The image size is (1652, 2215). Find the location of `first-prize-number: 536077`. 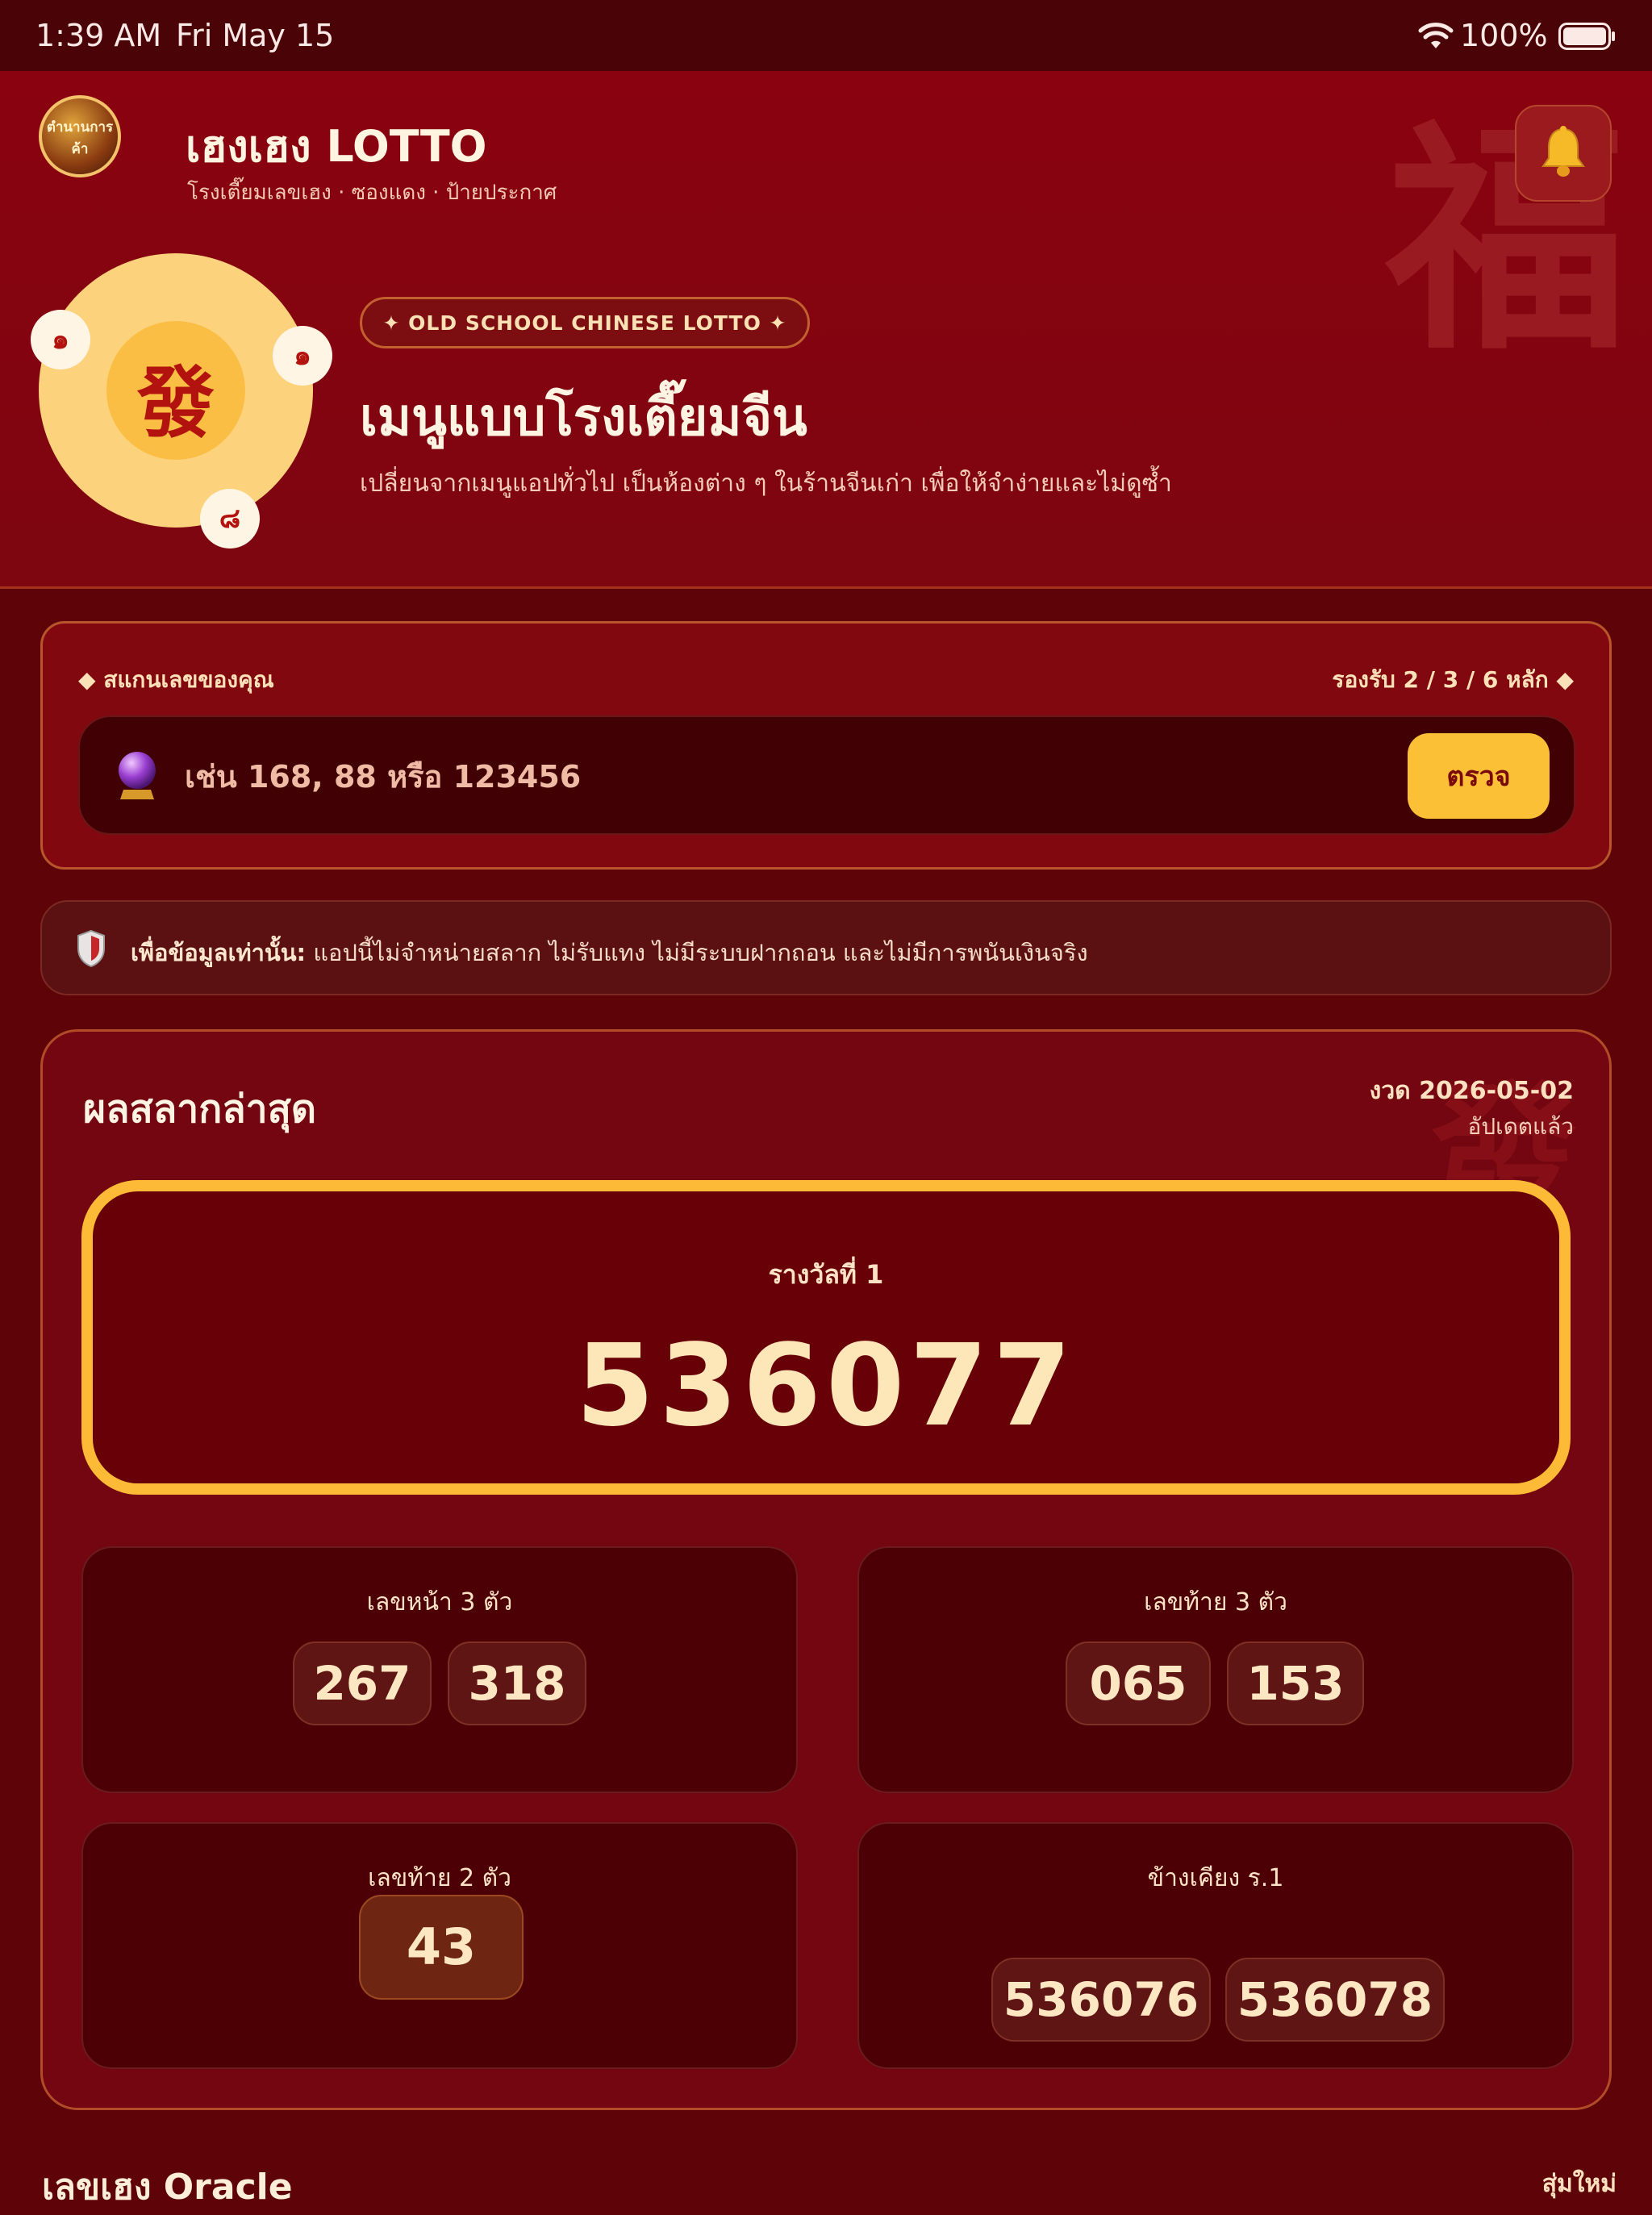

first-prize-number: 536077 is located at coordinates (826, 1386).